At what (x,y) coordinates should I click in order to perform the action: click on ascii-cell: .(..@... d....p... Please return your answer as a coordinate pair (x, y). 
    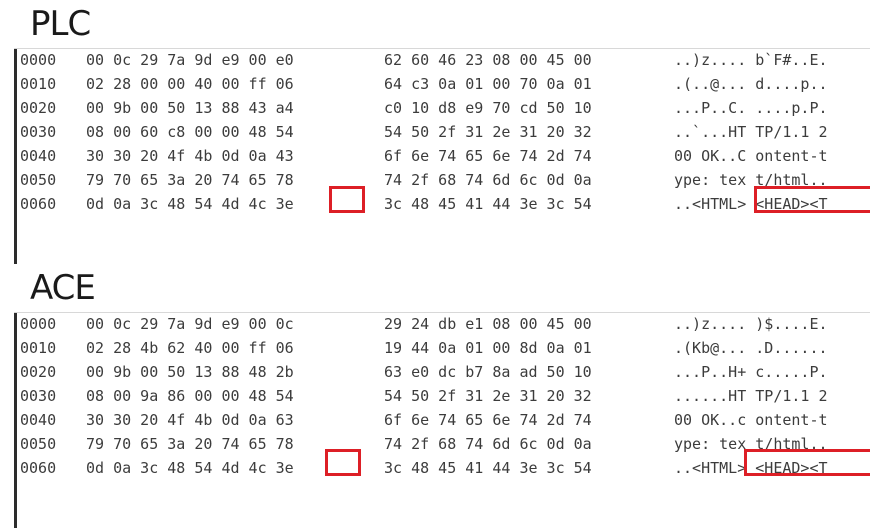
    Looking at the image, I should click on (751, 84).